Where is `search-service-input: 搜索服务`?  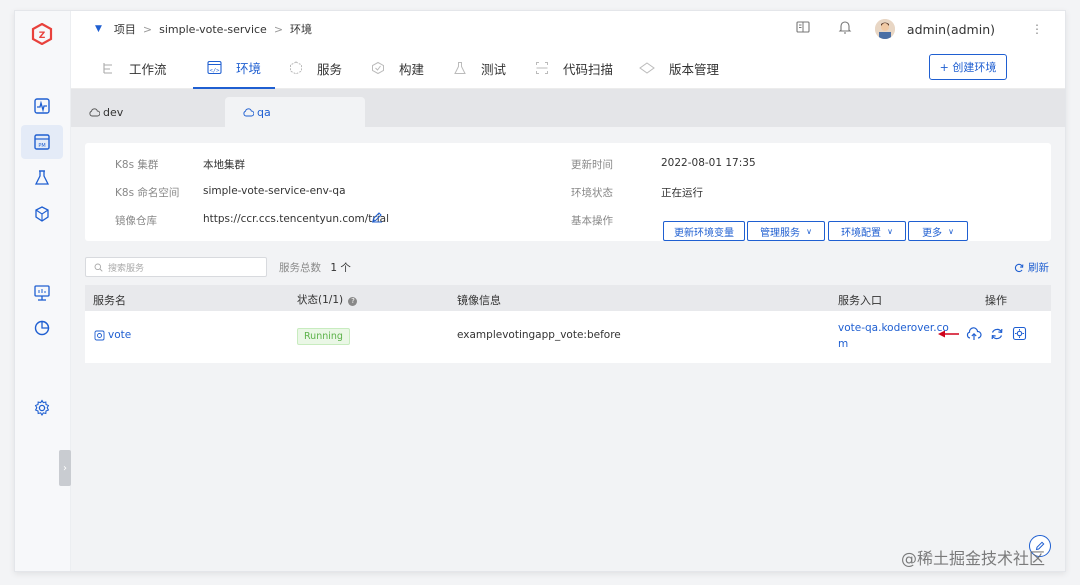 search-service-input: 搜索服务 is located at coordinates (176, 267).